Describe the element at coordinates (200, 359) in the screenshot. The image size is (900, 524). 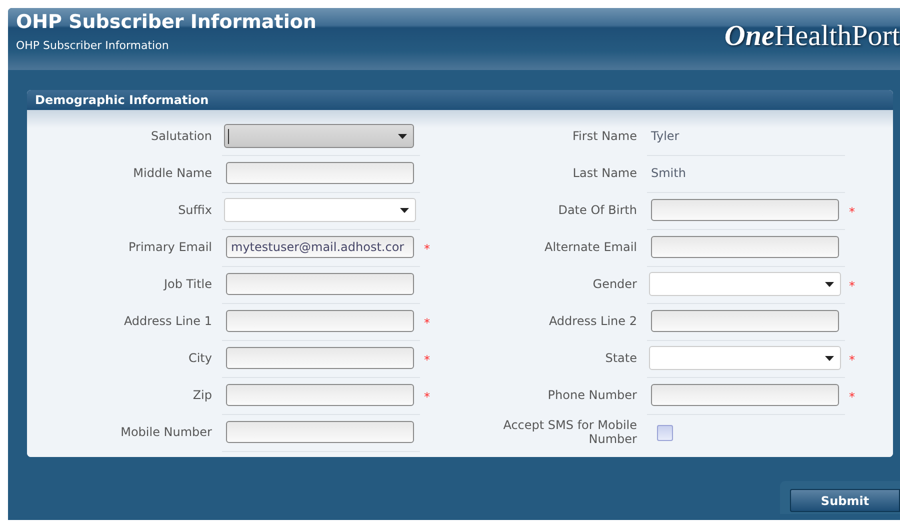
I see `field-label: City` at that location.